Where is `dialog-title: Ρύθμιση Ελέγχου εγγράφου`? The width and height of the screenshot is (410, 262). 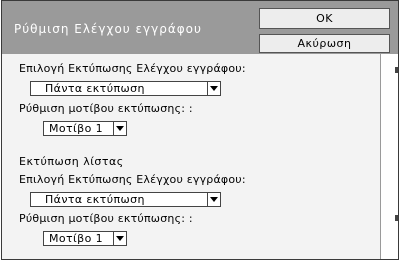 dialog-title: Ρύθμιση Ελέγχου εγγράφου is located at coordinates (108, 29).